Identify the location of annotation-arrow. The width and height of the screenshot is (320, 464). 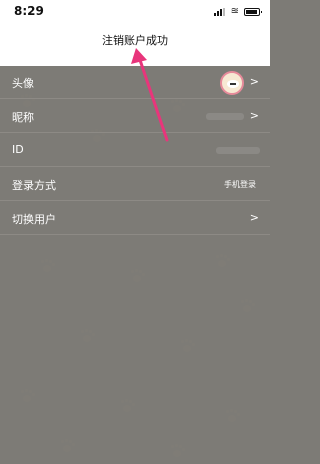
(150, 95).